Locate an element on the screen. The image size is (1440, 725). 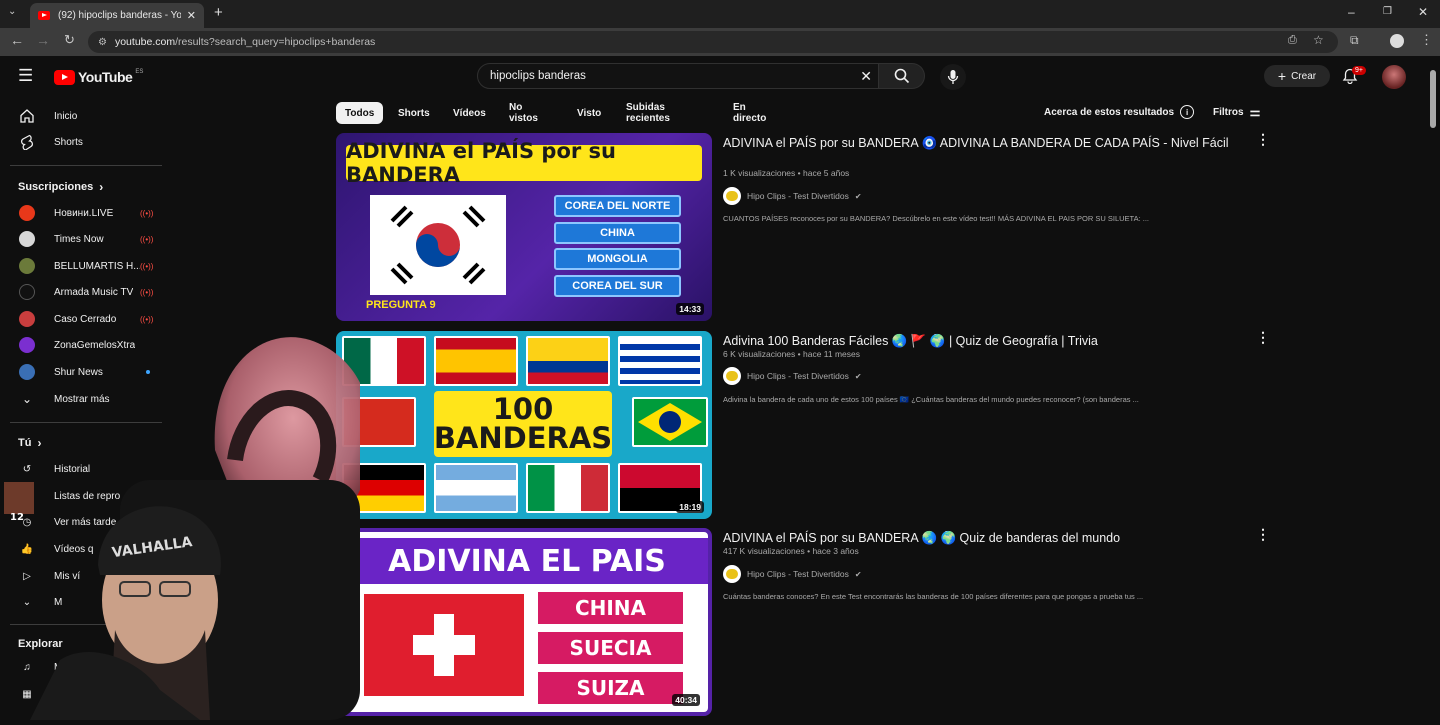
clear-search-icon: ✕ is located at coordinates (866, 76).